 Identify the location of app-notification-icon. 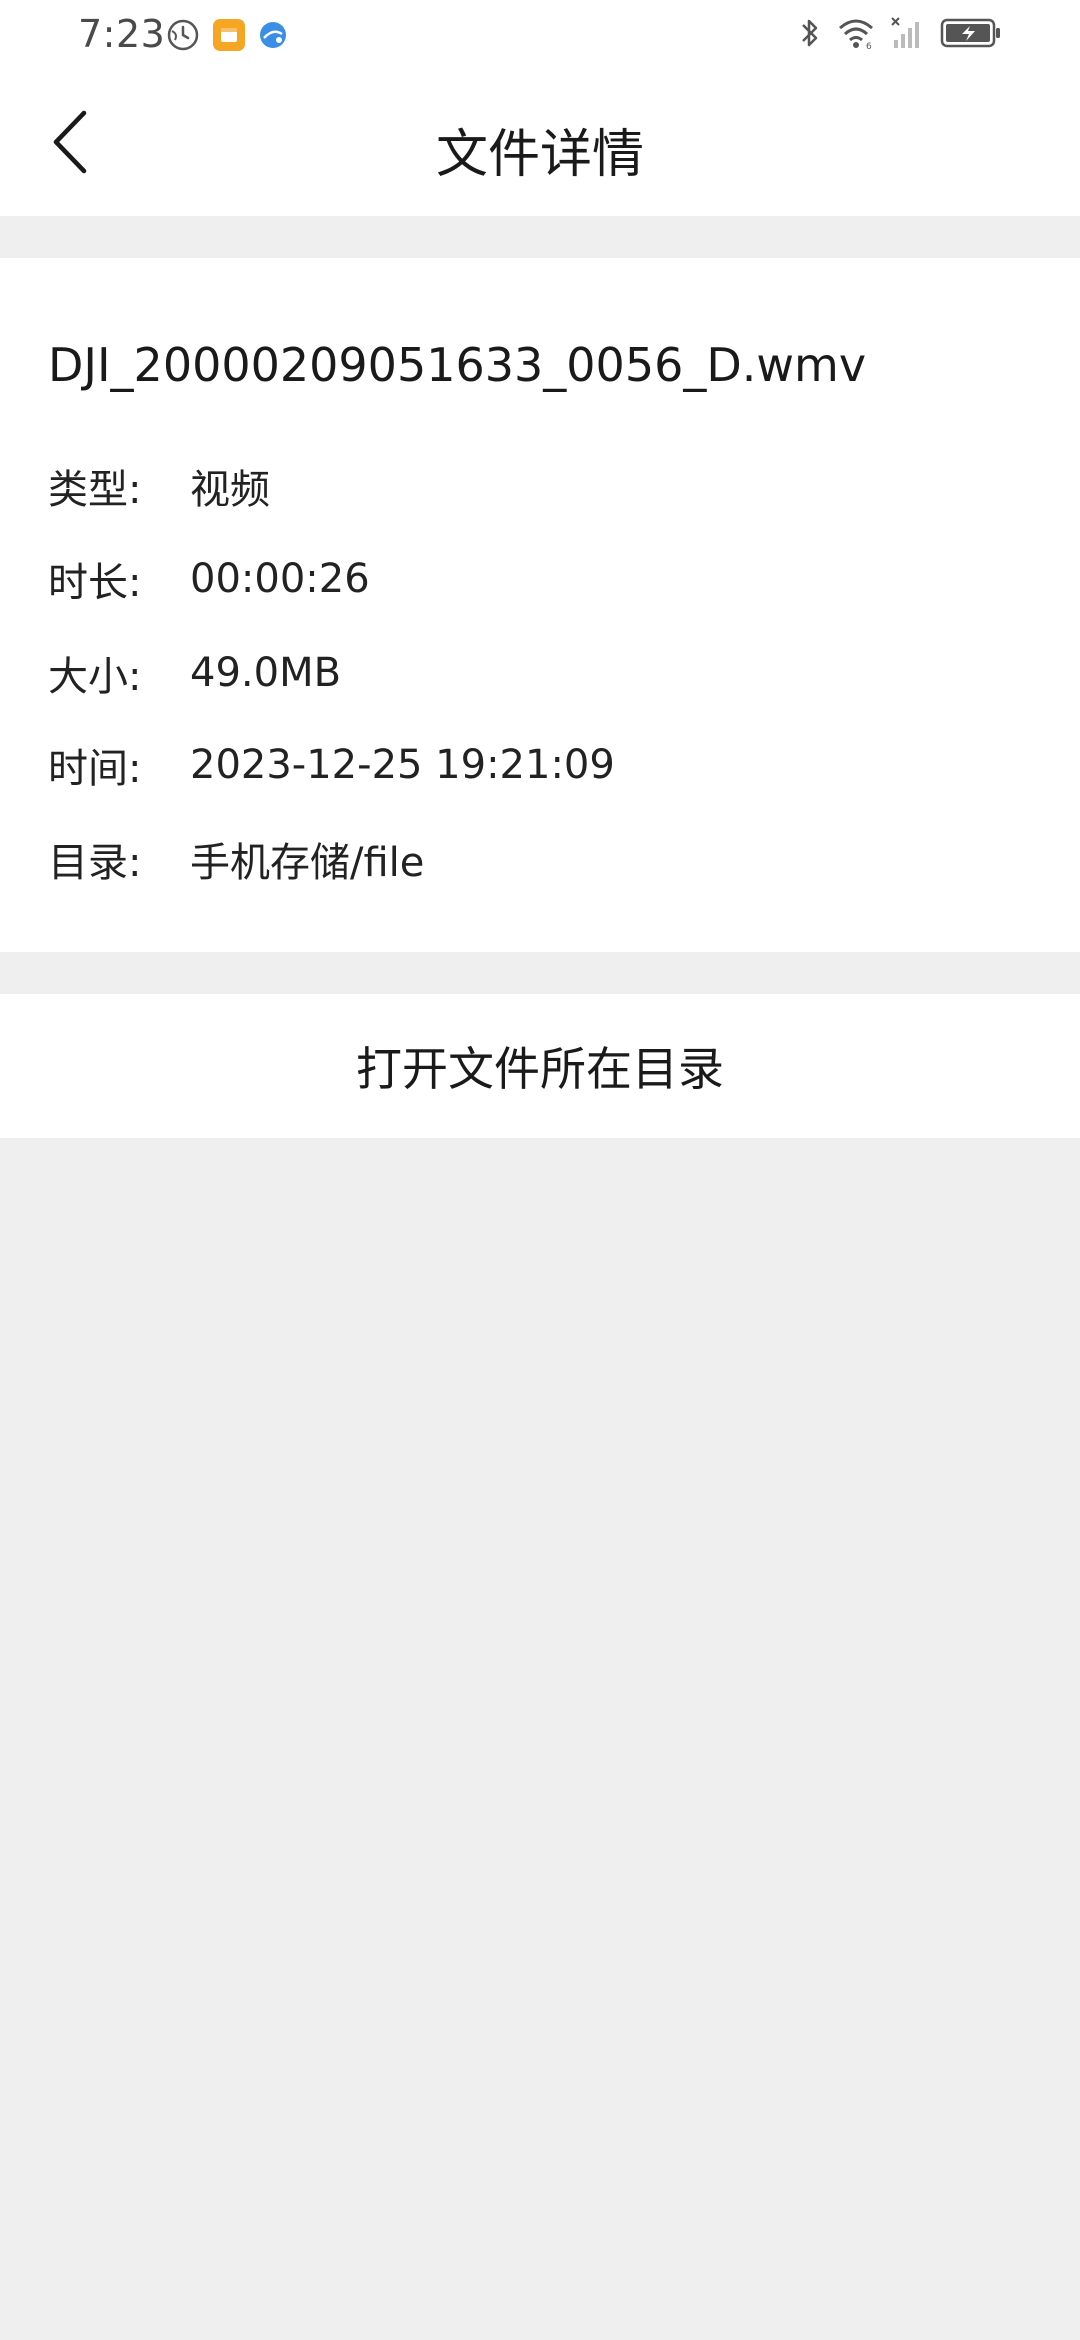
(229, 35).